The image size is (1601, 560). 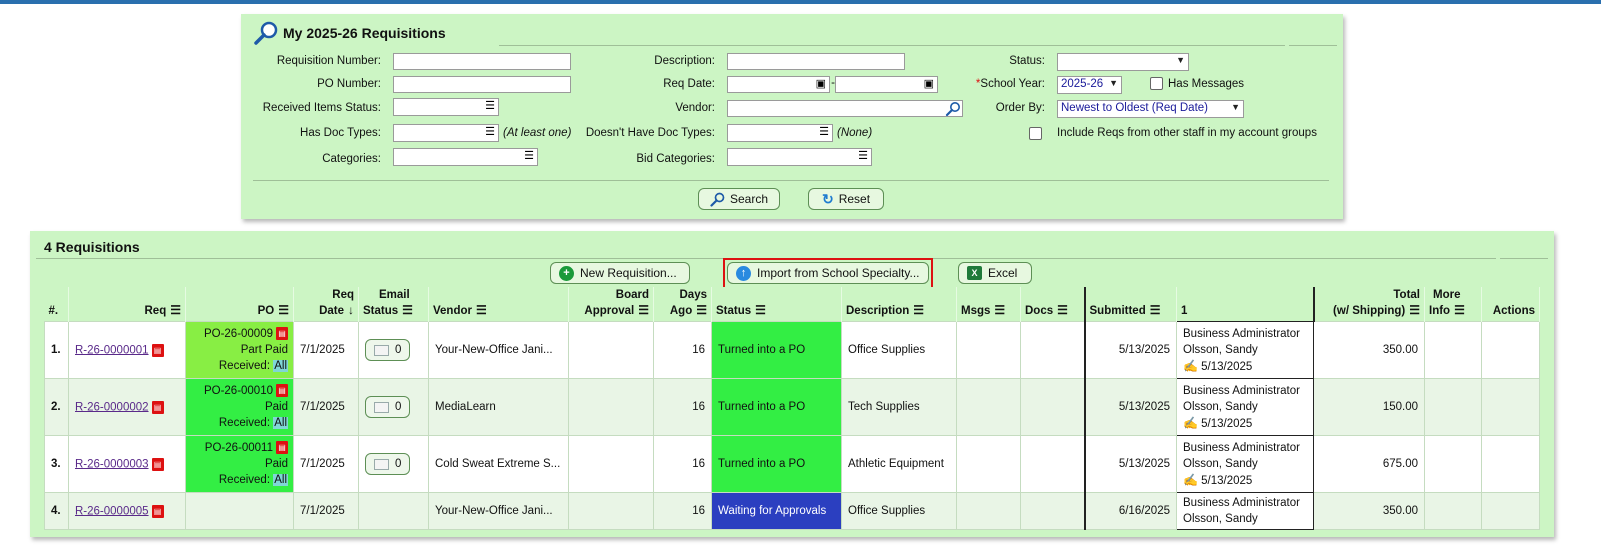 I want to click on email-count: 0, so click(x=398, y=407).